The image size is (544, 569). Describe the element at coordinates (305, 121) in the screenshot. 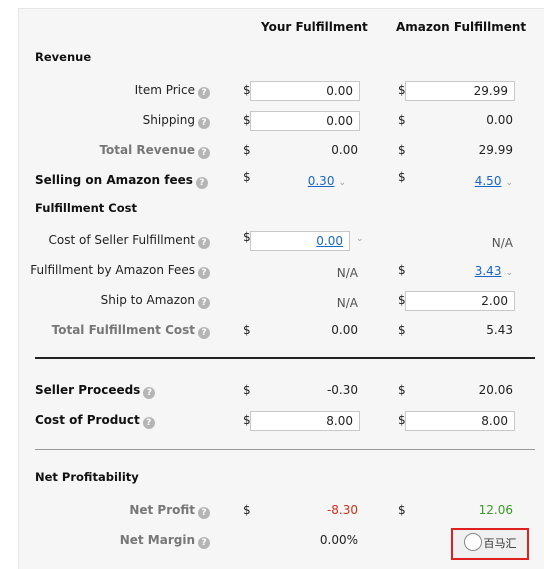

I see `your-shipping-input: 0.00` at that location.